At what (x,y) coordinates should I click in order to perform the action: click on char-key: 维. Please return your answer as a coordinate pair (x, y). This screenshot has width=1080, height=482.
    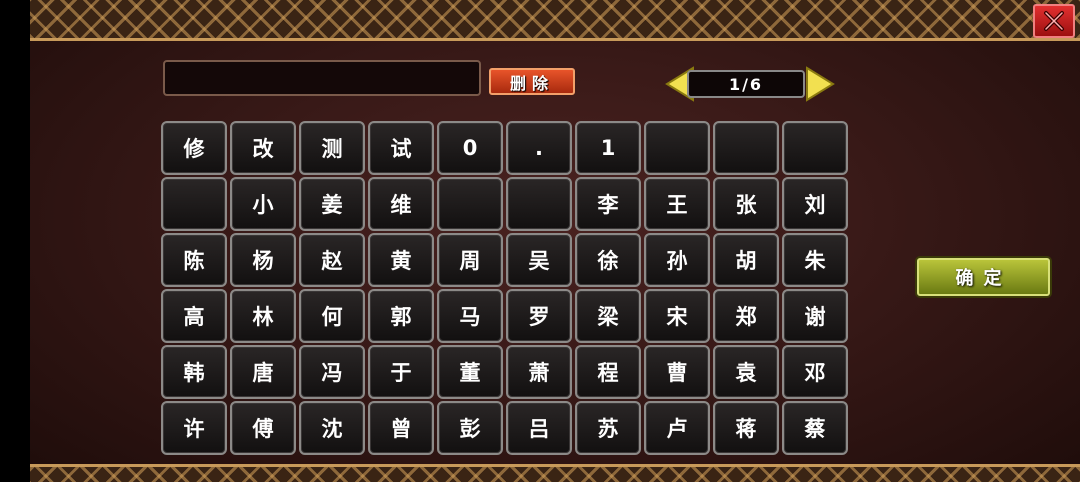
    Looking at the image, I should click on (401, 204).